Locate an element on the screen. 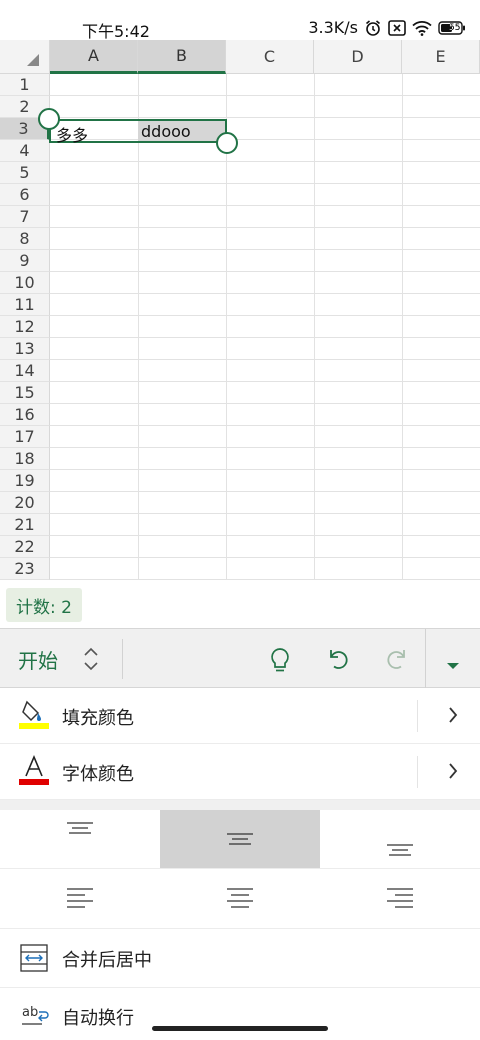  alarm-icon is located at coordinates (373, 28).